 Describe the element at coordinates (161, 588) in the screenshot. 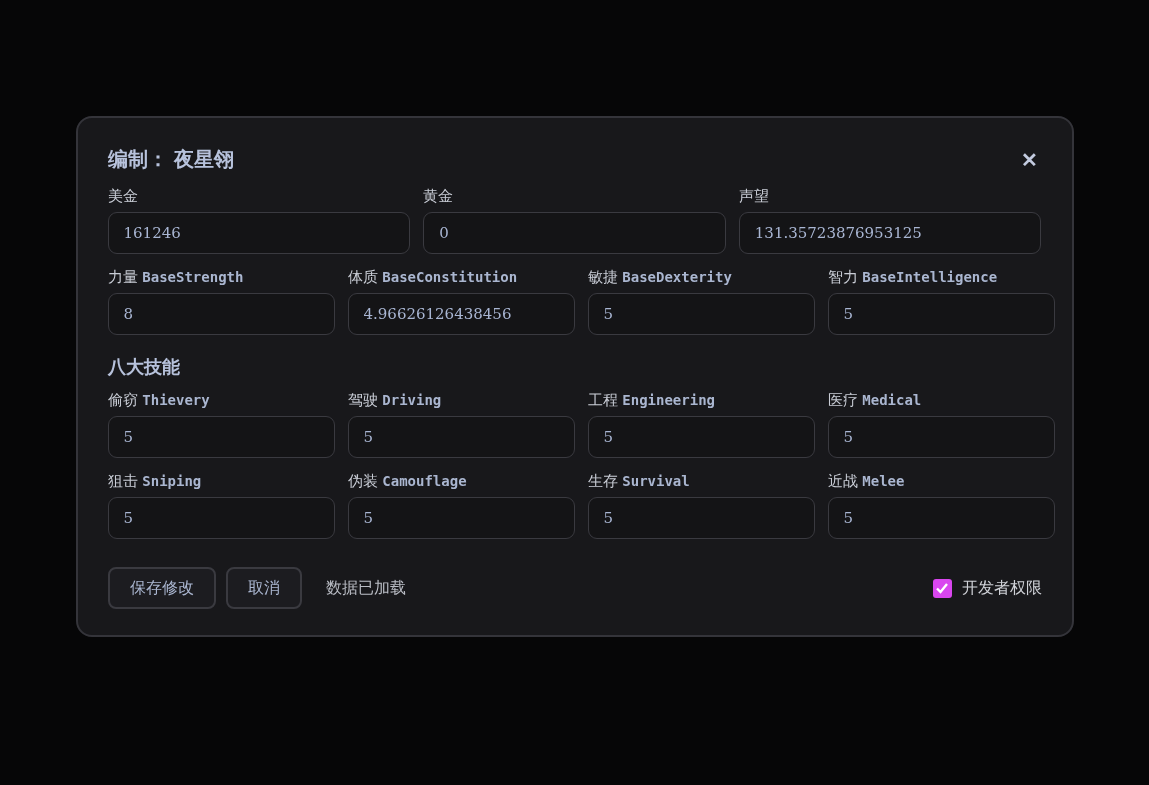

I see `save-button: 保存修改` at that location.